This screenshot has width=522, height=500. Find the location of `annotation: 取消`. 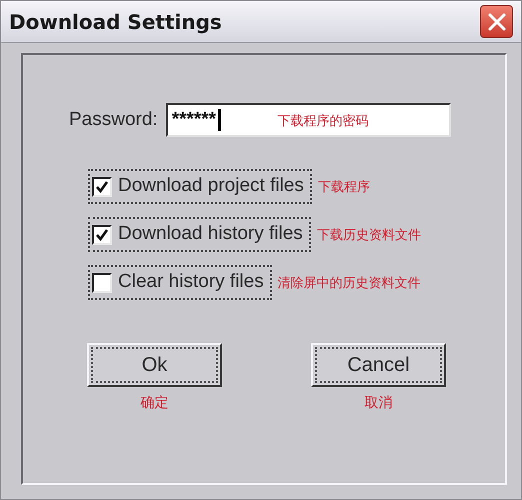

annotation: 取消 is located at coordinates (378, 402).